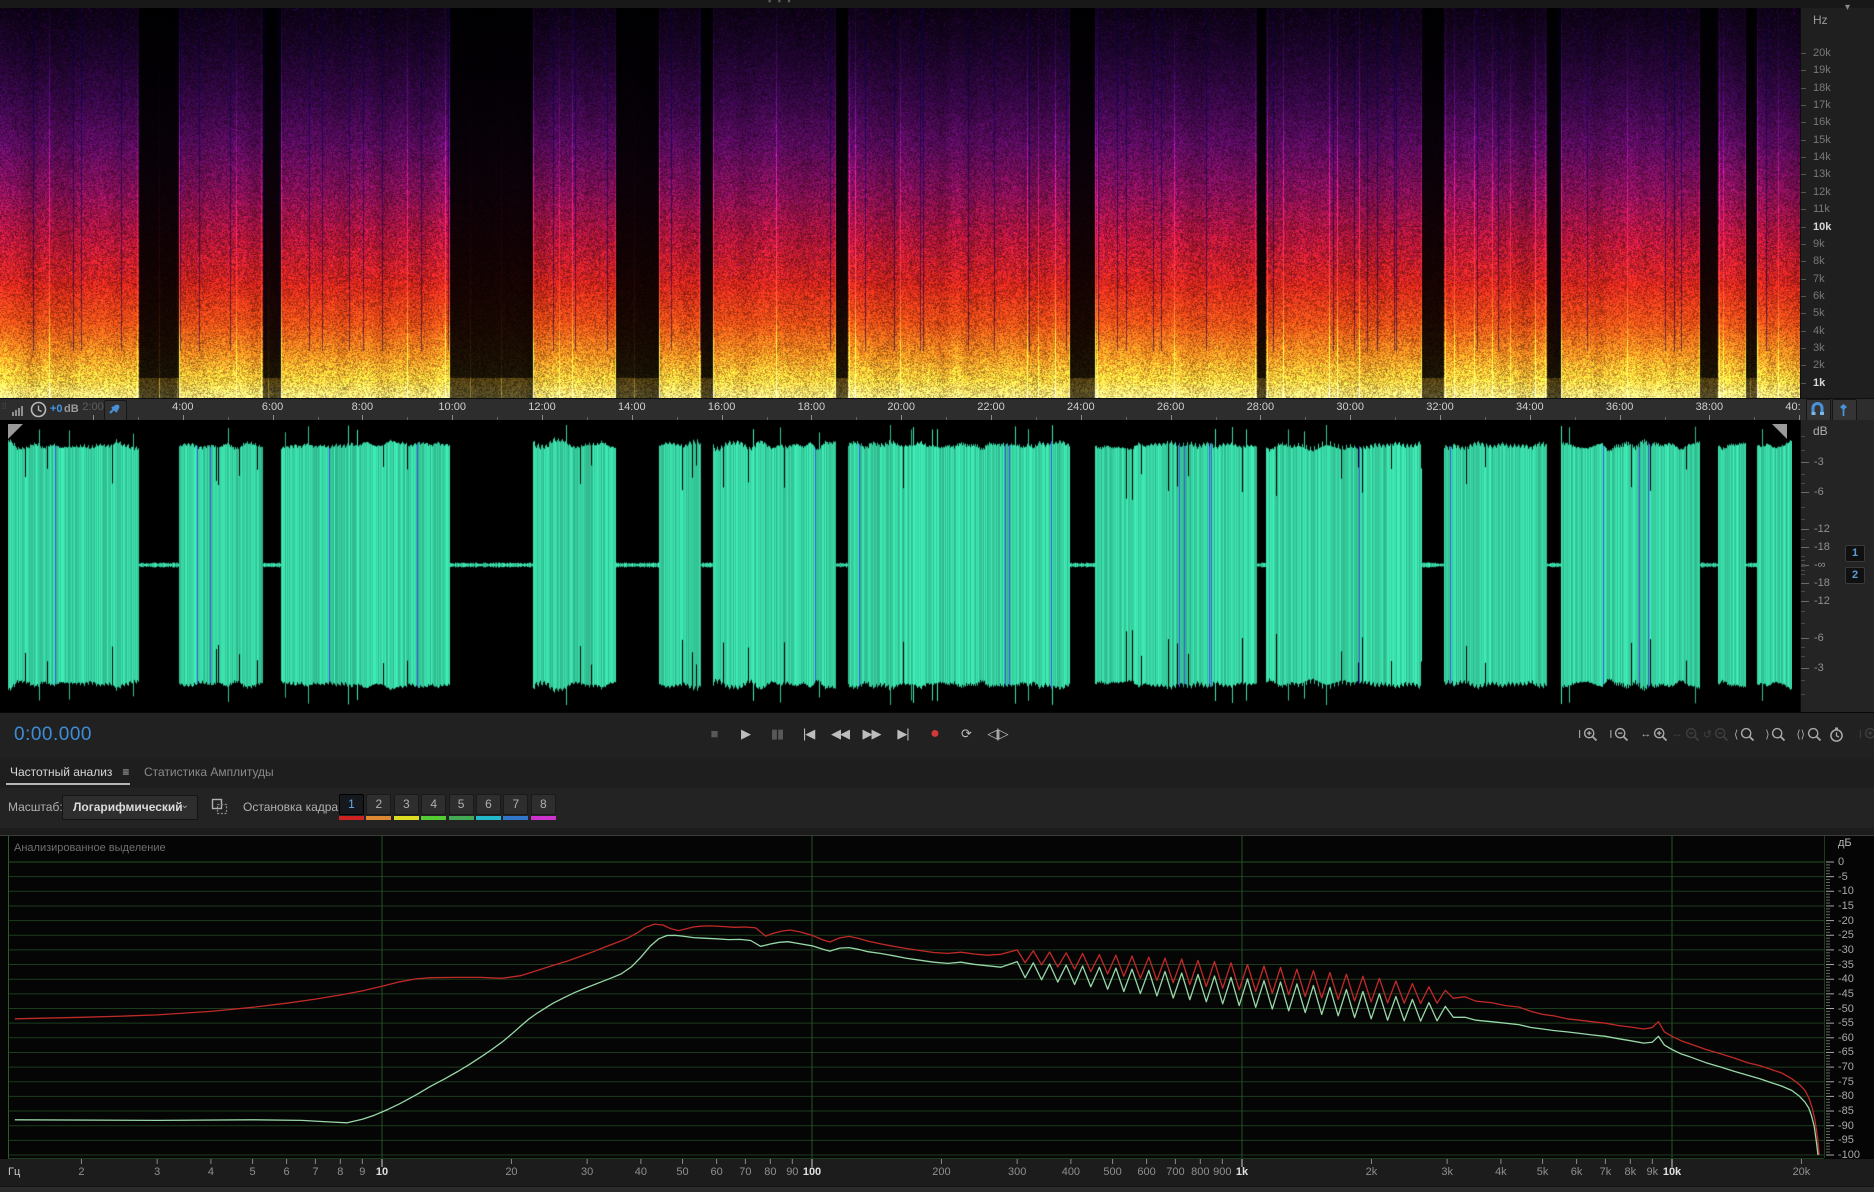 Image resolution: width=1874 pixels, height=1192 pixels. What do you see at coordinates (746, 734) in the screenshot?
I see `play-button: ▶` at bounding box center [746, 734].